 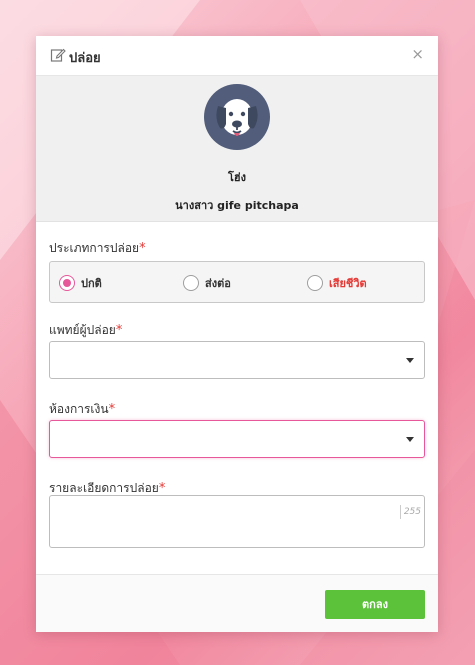 I want to click on doctor-select, so click(x=237, y=360).